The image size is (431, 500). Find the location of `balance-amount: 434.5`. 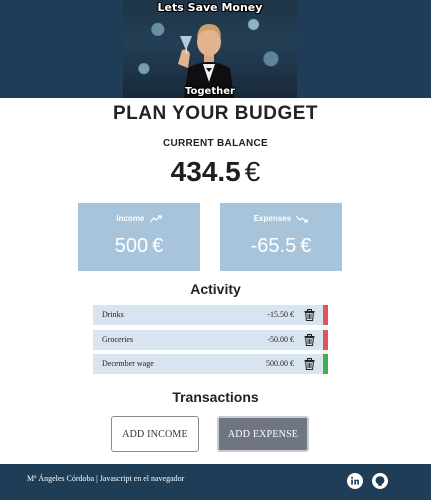

balance-amount: 434.5 is located at coordinates (205, 171).